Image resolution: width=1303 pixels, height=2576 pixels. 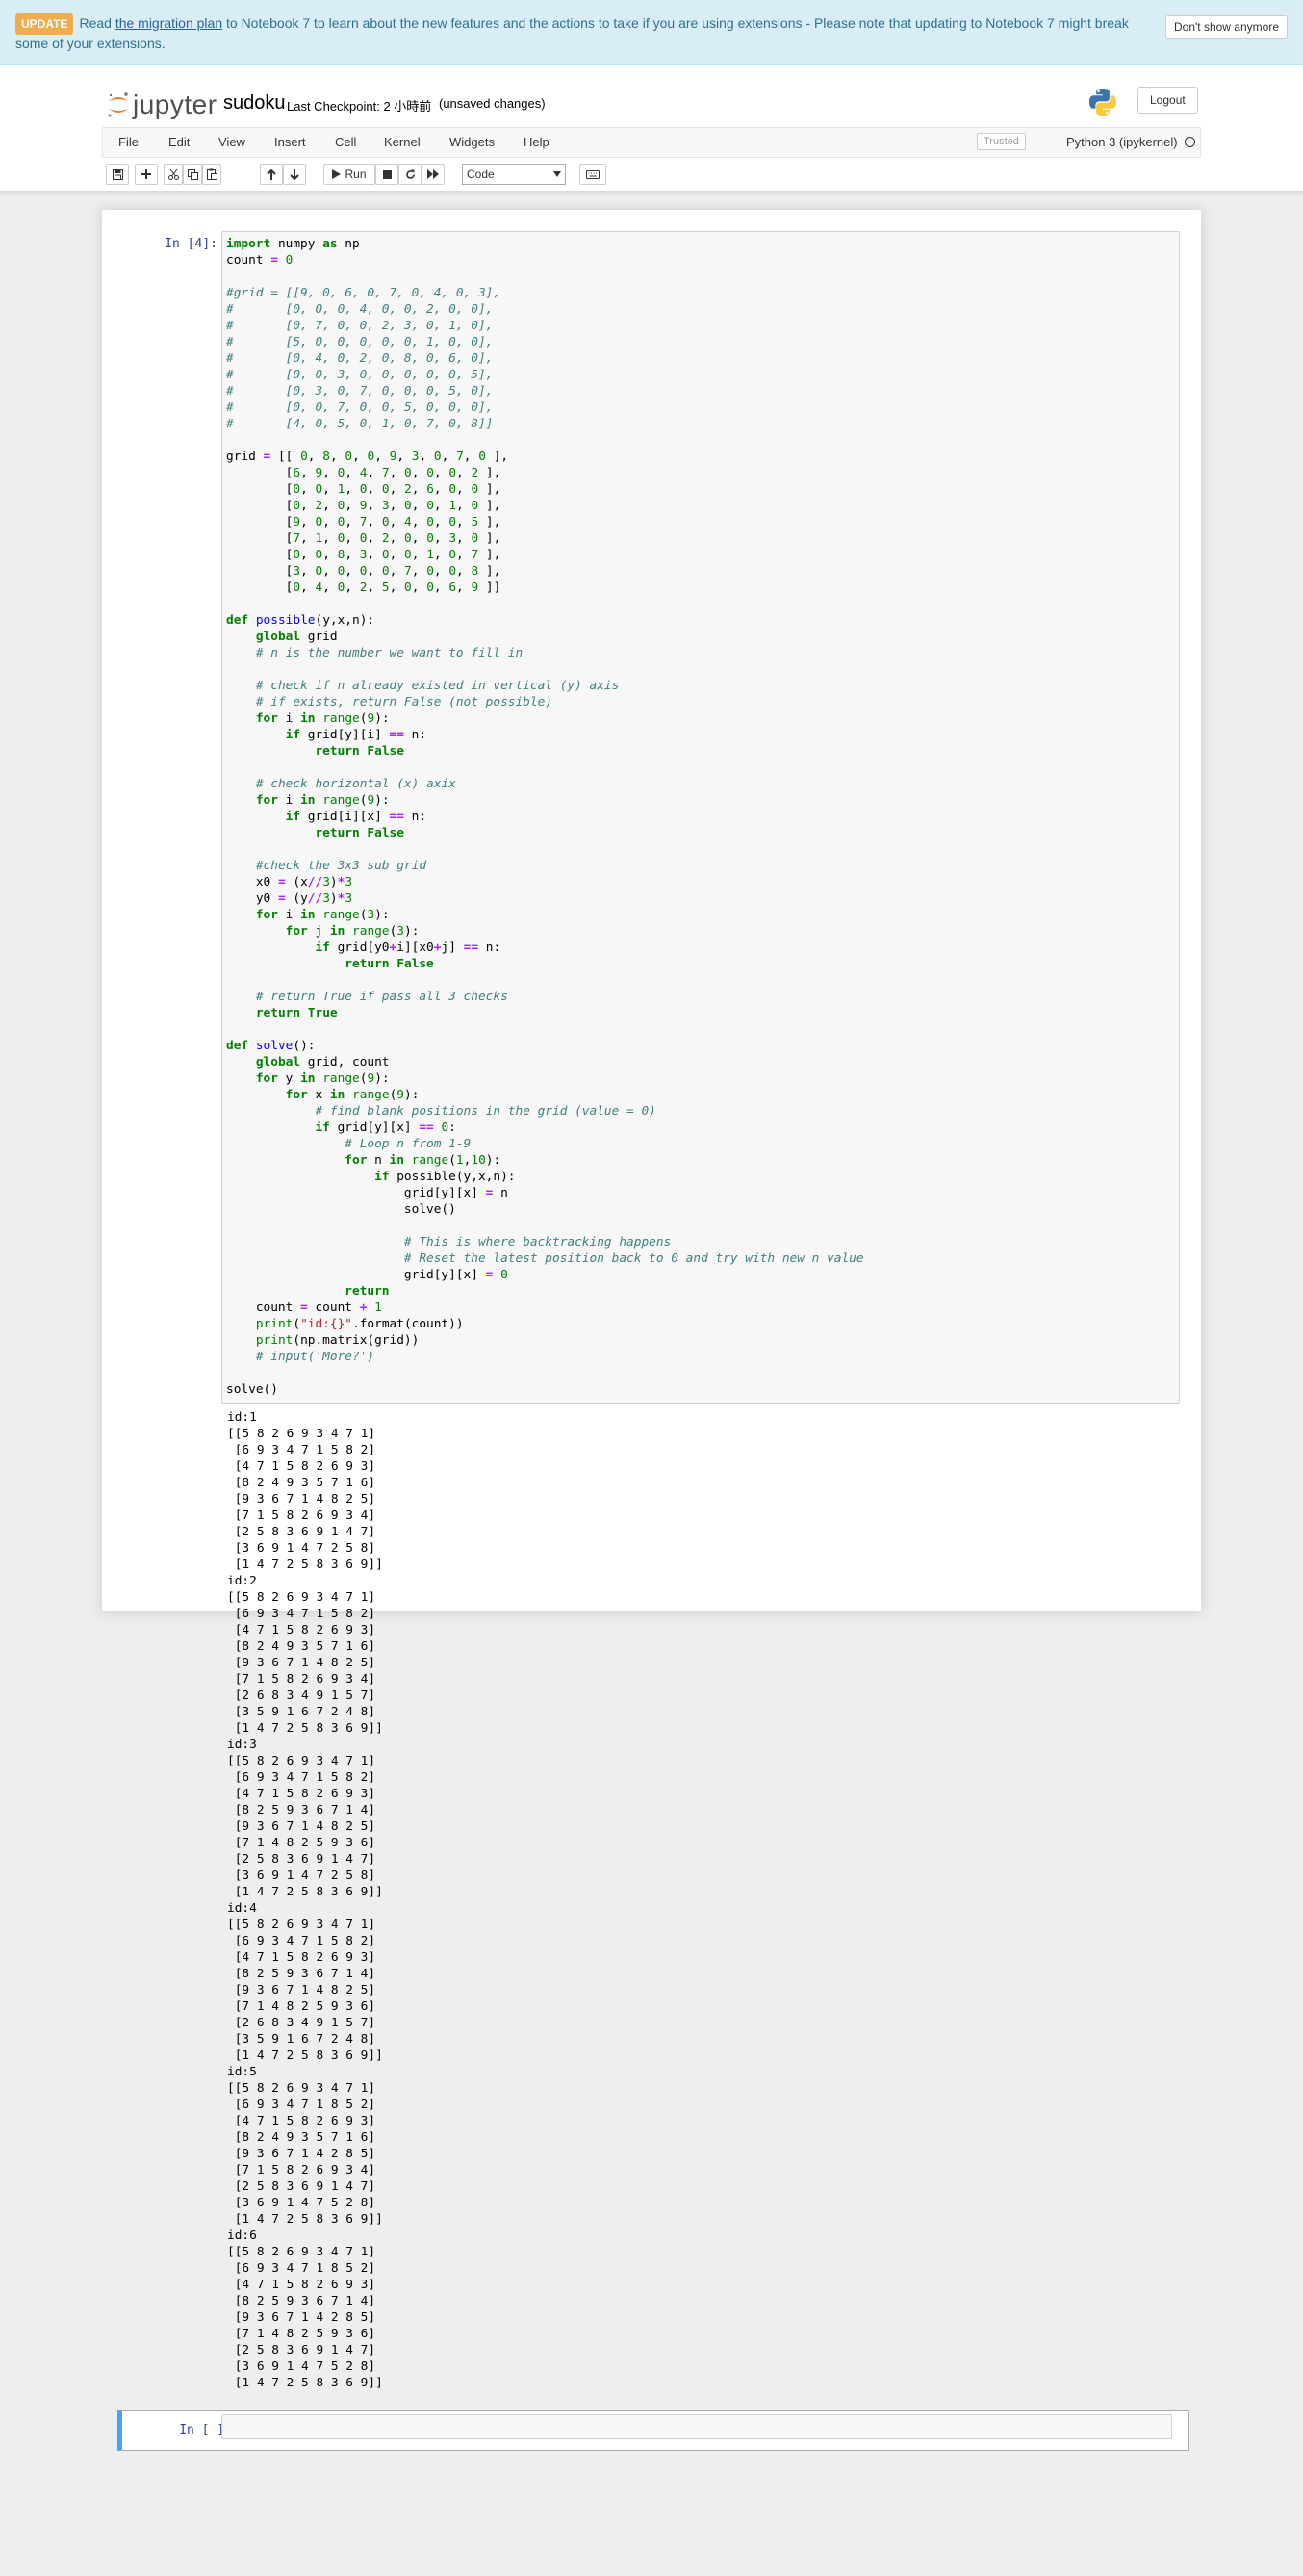 I want to click on paste-icon, so click(x=211, y=174).